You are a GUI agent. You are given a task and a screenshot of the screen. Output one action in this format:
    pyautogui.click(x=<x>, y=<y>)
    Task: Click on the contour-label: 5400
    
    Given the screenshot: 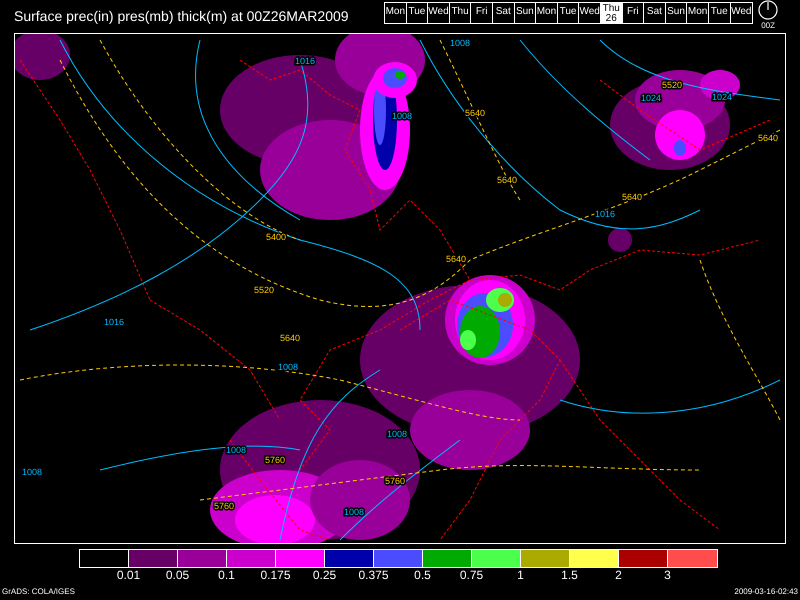 What is the action you would take?
    pyautogui.click(x=276, y=237)
    